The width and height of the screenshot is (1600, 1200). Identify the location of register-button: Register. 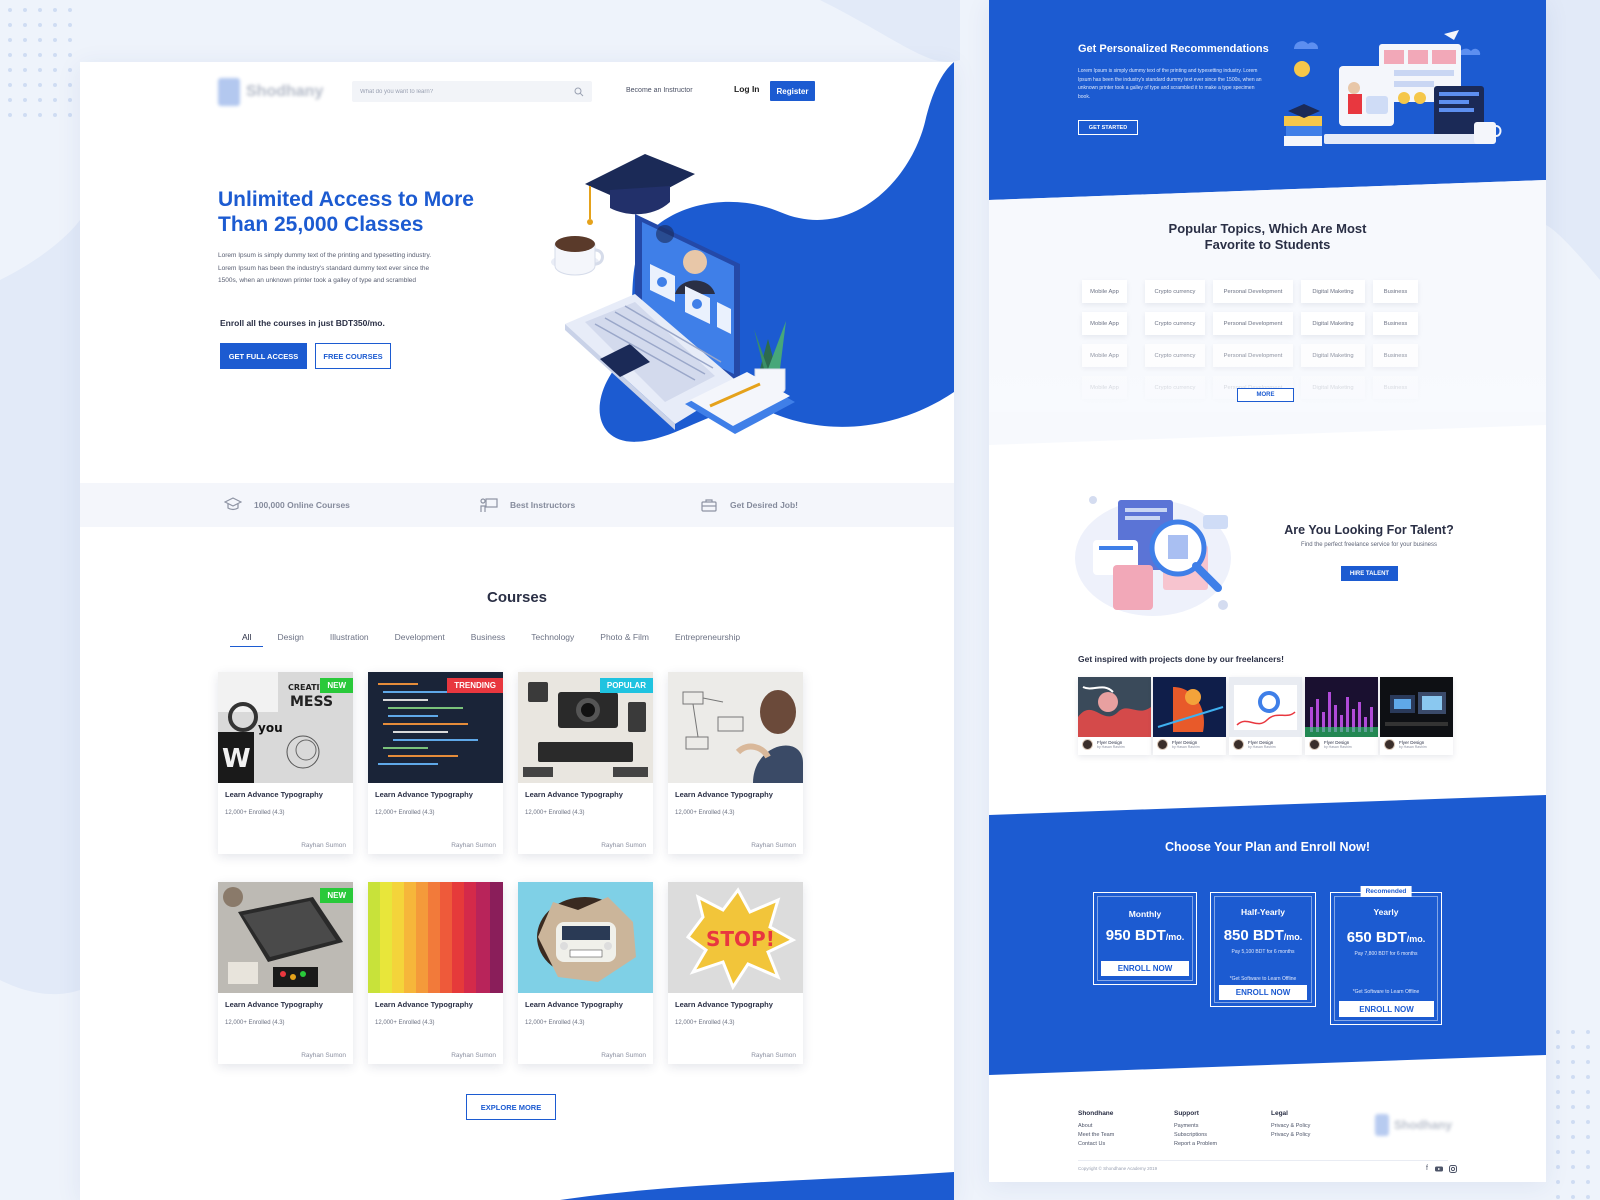
(792, 91).